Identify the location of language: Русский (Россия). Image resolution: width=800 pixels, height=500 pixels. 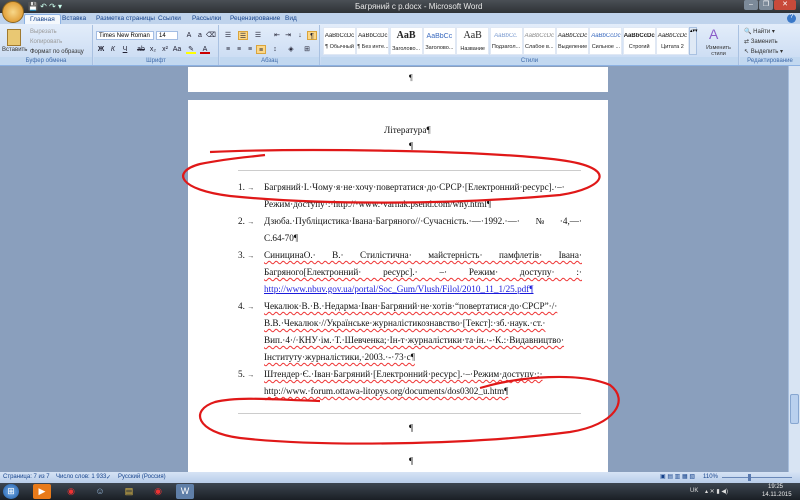
(142, 477).